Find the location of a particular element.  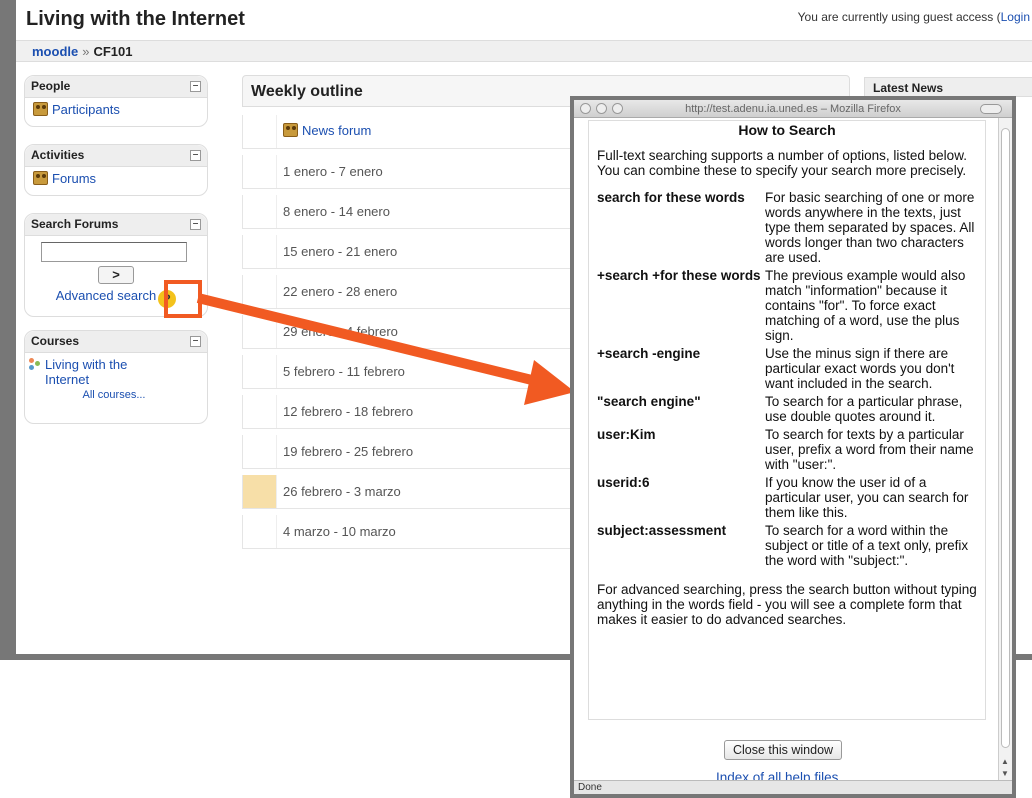

help-syntax: "search engine" is located at coordinates (649, 401).